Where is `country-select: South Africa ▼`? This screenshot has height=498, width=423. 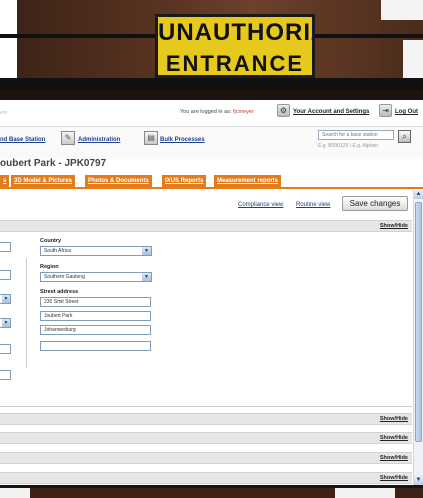
country-select: South Africa ▼ is located at coordinates (96, 251).